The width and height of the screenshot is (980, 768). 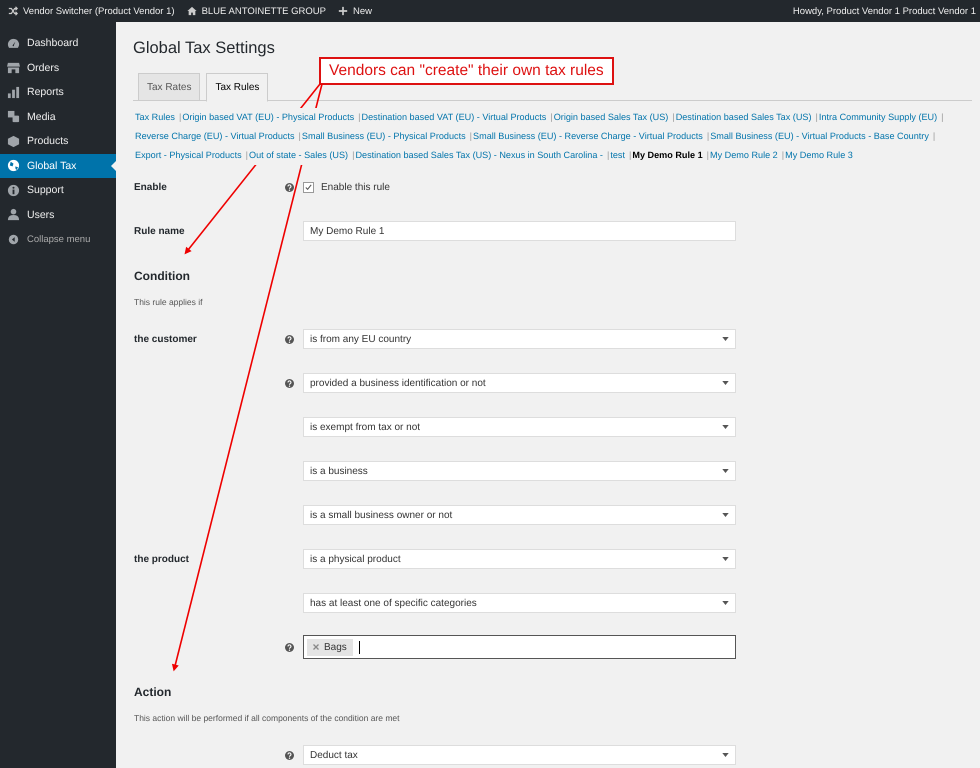 What do you see at coordinates (168, 302) in the screenshot?
I see `section-description: This rule applies if` at bounding box center [168, 302].